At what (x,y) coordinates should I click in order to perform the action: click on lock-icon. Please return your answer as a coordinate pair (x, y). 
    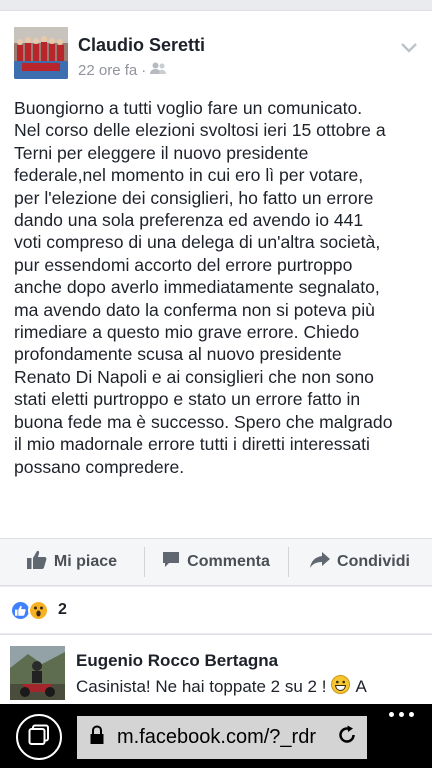
    Looking at the image, I should click on (97, 737).